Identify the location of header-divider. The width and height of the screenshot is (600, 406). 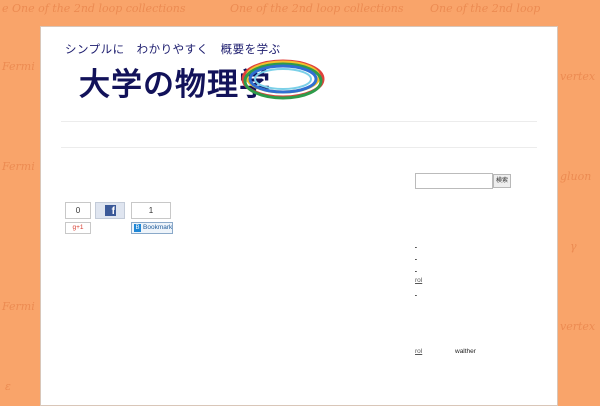
(299, 121).